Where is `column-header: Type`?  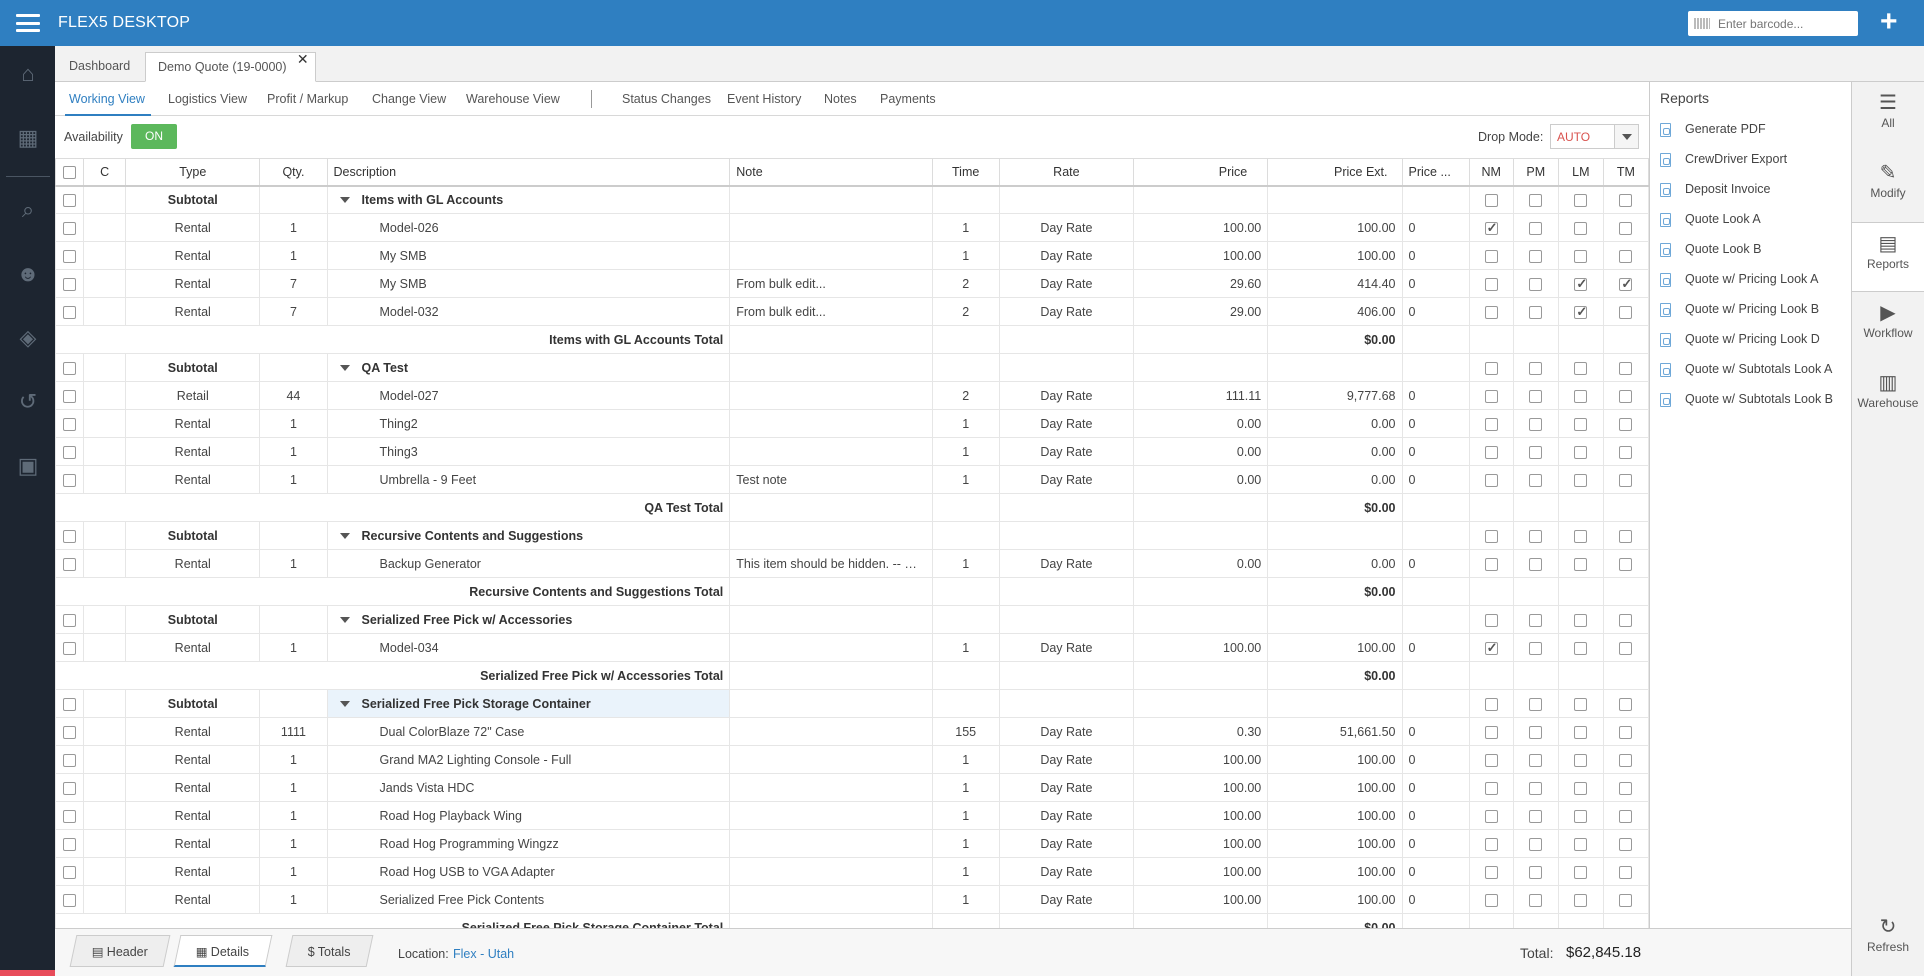
column-header: Type is located at coordinates (193, 172).